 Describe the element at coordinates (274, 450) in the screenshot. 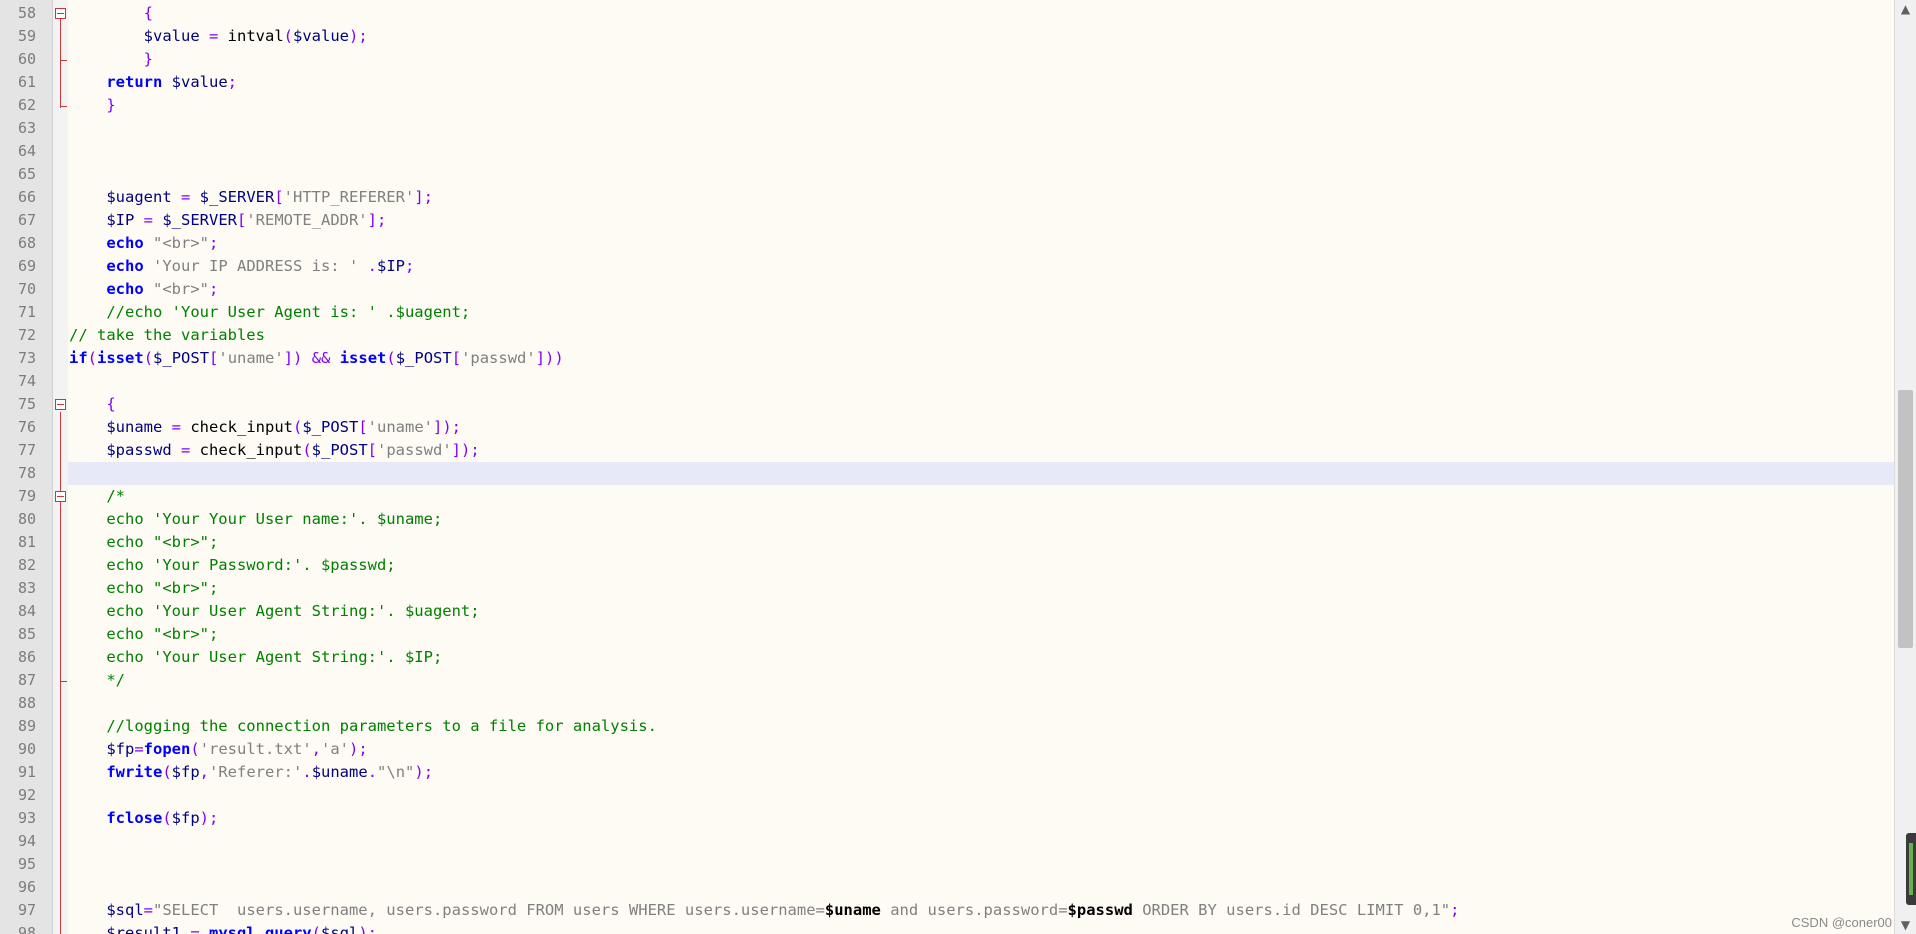

I see `code-text: $passwd = check_input($_POST['passwd']);` at that location.